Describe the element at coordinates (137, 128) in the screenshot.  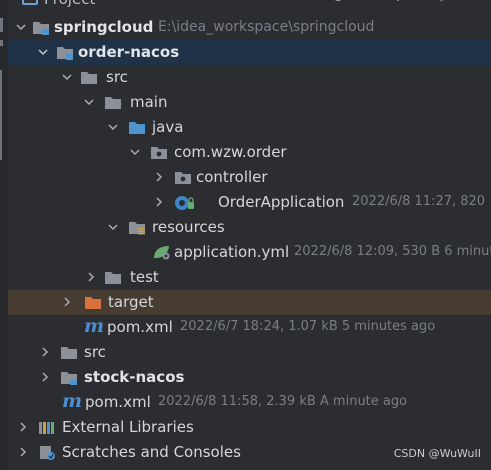
I see `source-folder-icon` at that location.